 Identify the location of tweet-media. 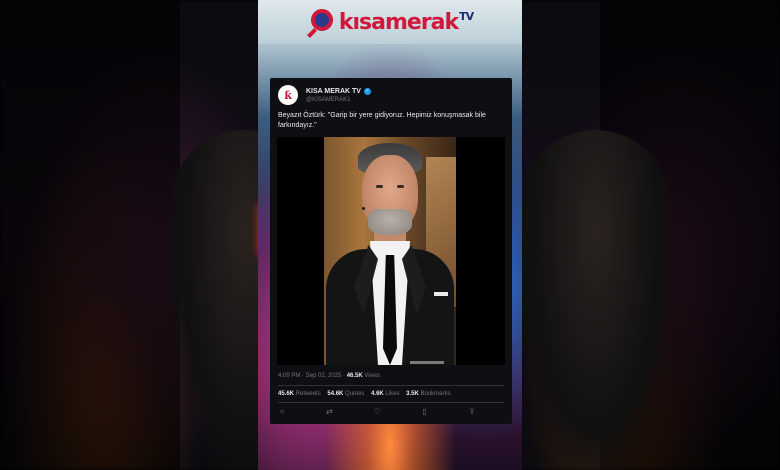
(391, 251).